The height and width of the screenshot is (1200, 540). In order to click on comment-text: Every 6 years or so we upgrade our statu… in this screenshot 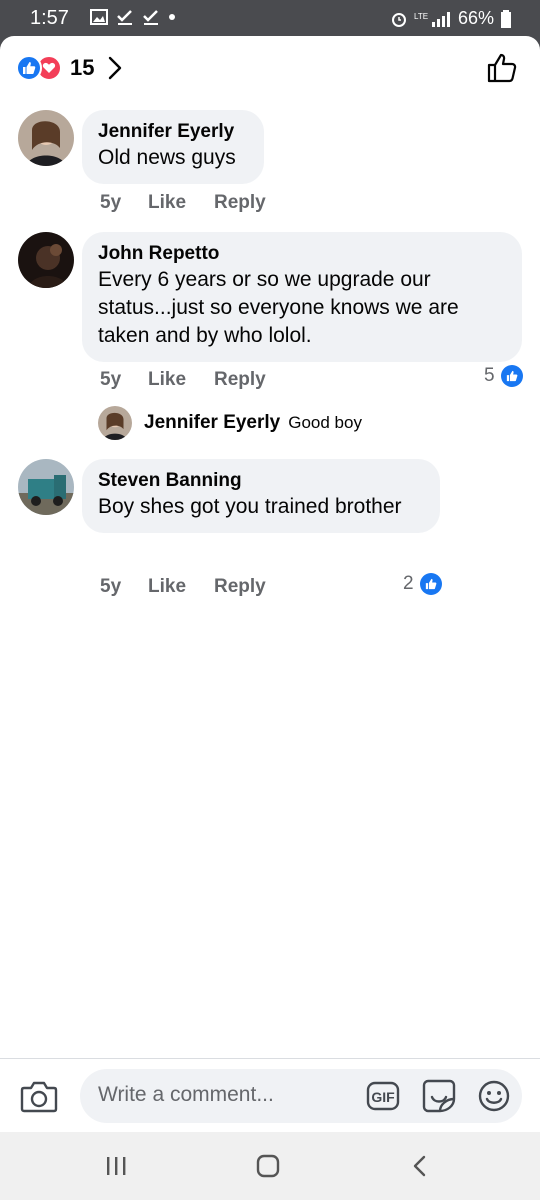, I will do `click(278, 307)`.